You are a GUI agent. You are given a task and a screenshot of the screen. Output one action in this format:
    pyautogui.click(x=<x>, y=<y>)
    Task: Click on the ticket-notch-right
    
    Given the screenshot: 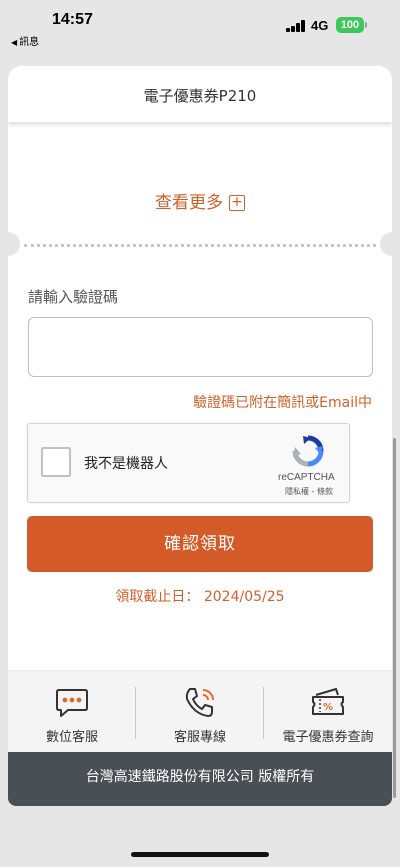 What is the action you would take?
    pyautogui.click(x=386, y=244)
    